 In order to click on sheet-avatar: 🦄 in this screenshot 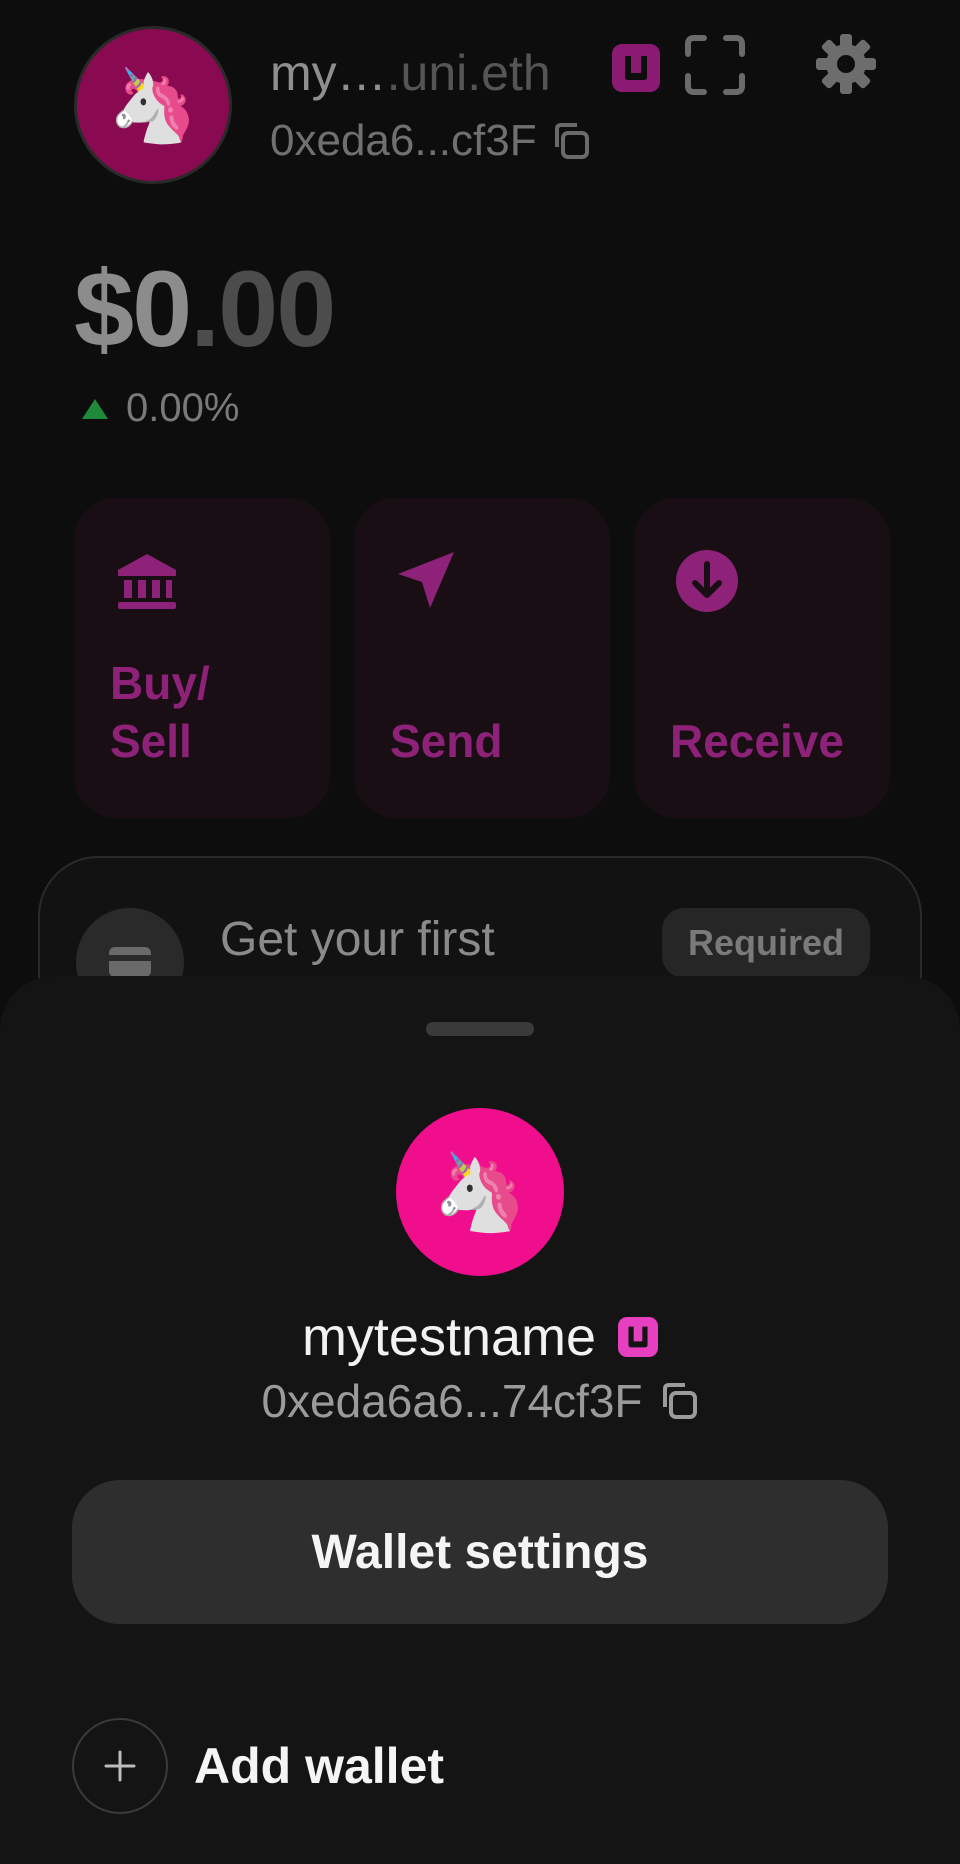, I will do `click(480, 1192)`.